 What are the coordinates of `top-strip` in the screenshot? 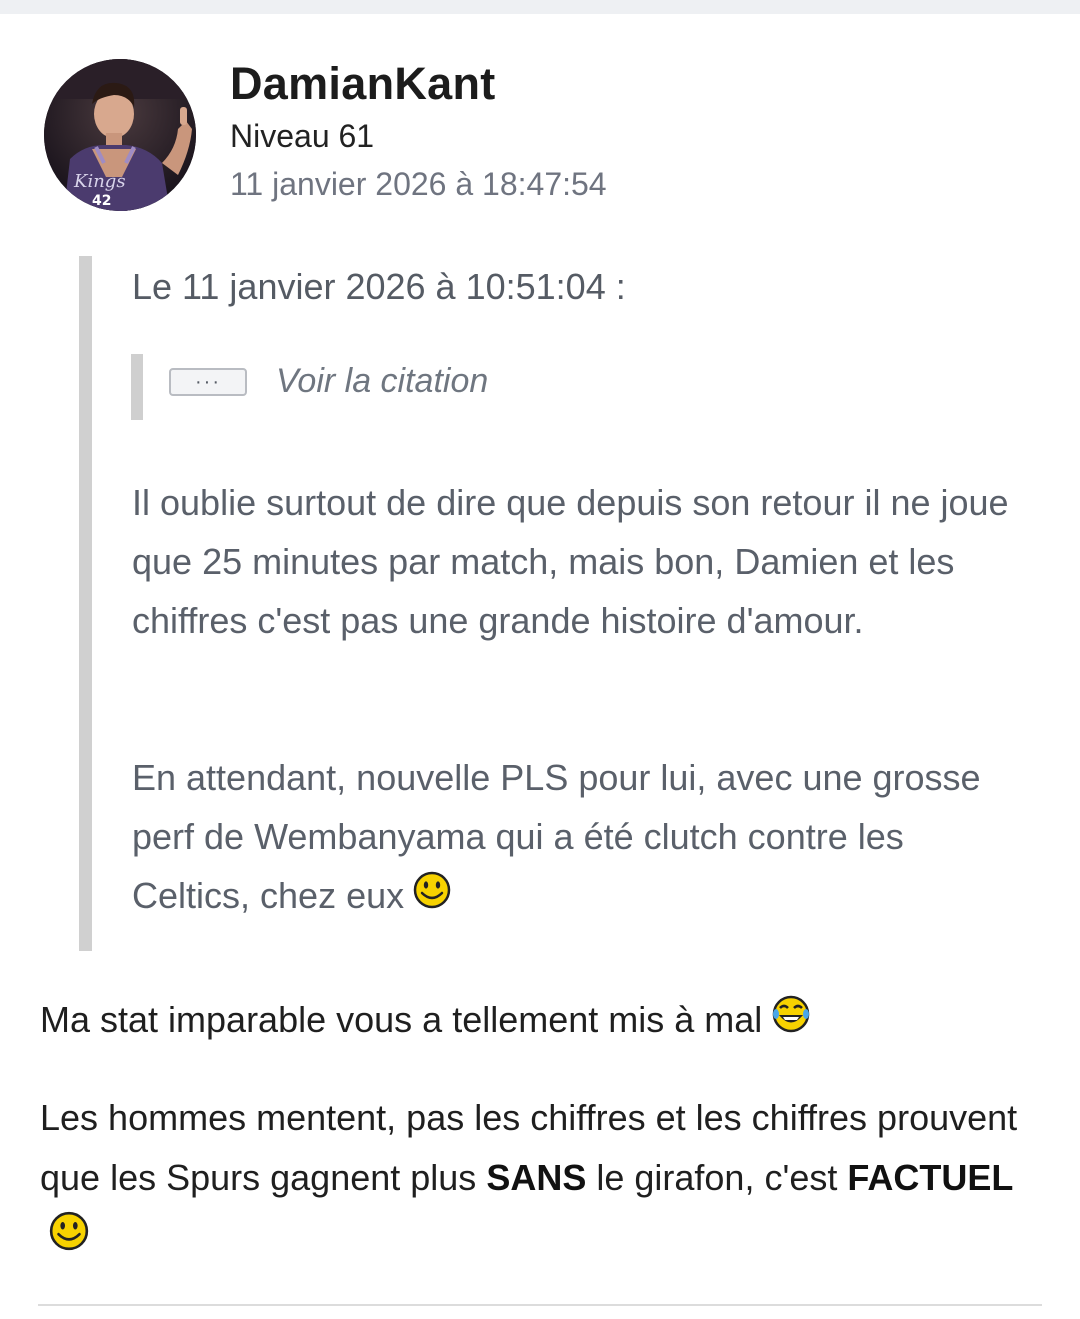 It's located at (540, 7).